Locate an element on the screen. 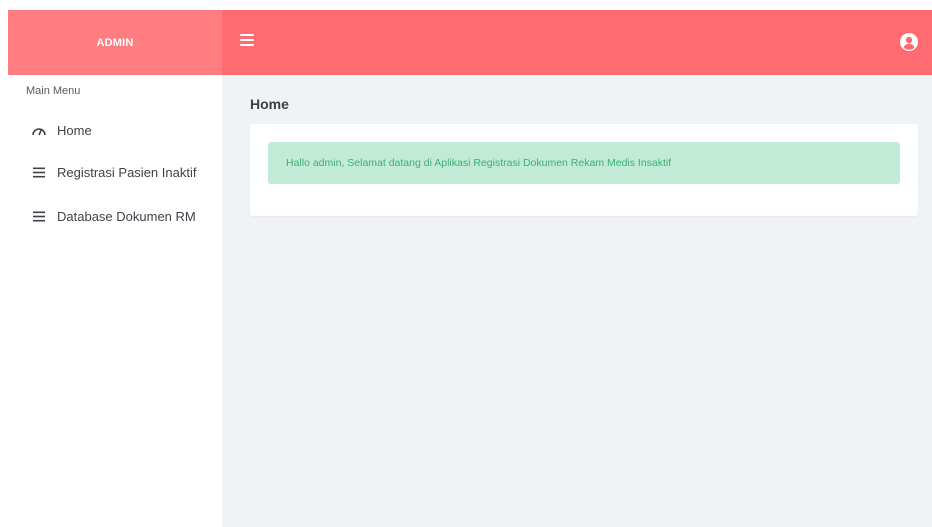  sidebar-item-label: Registrasi Pasien Inaktif is located at coordinates (127, 172).